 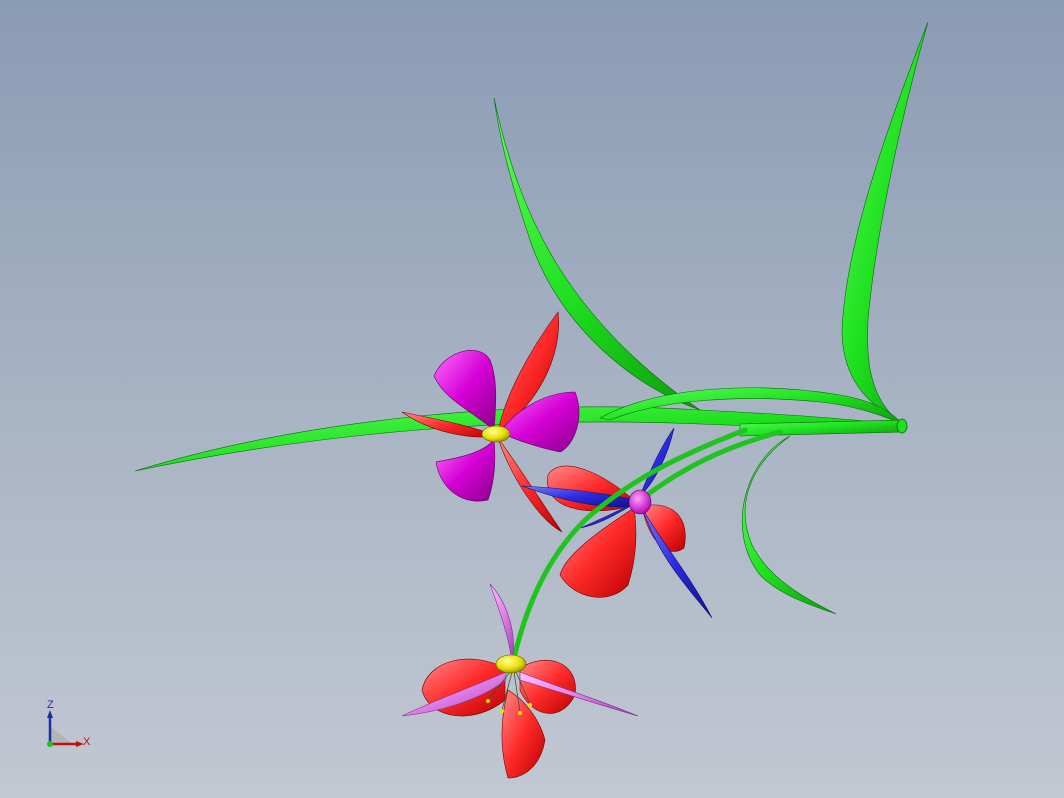 What do you see at coordinates (789, 525) in the screenshot?
I see `leaf-drooping-right` at bounding box center [789, 525].